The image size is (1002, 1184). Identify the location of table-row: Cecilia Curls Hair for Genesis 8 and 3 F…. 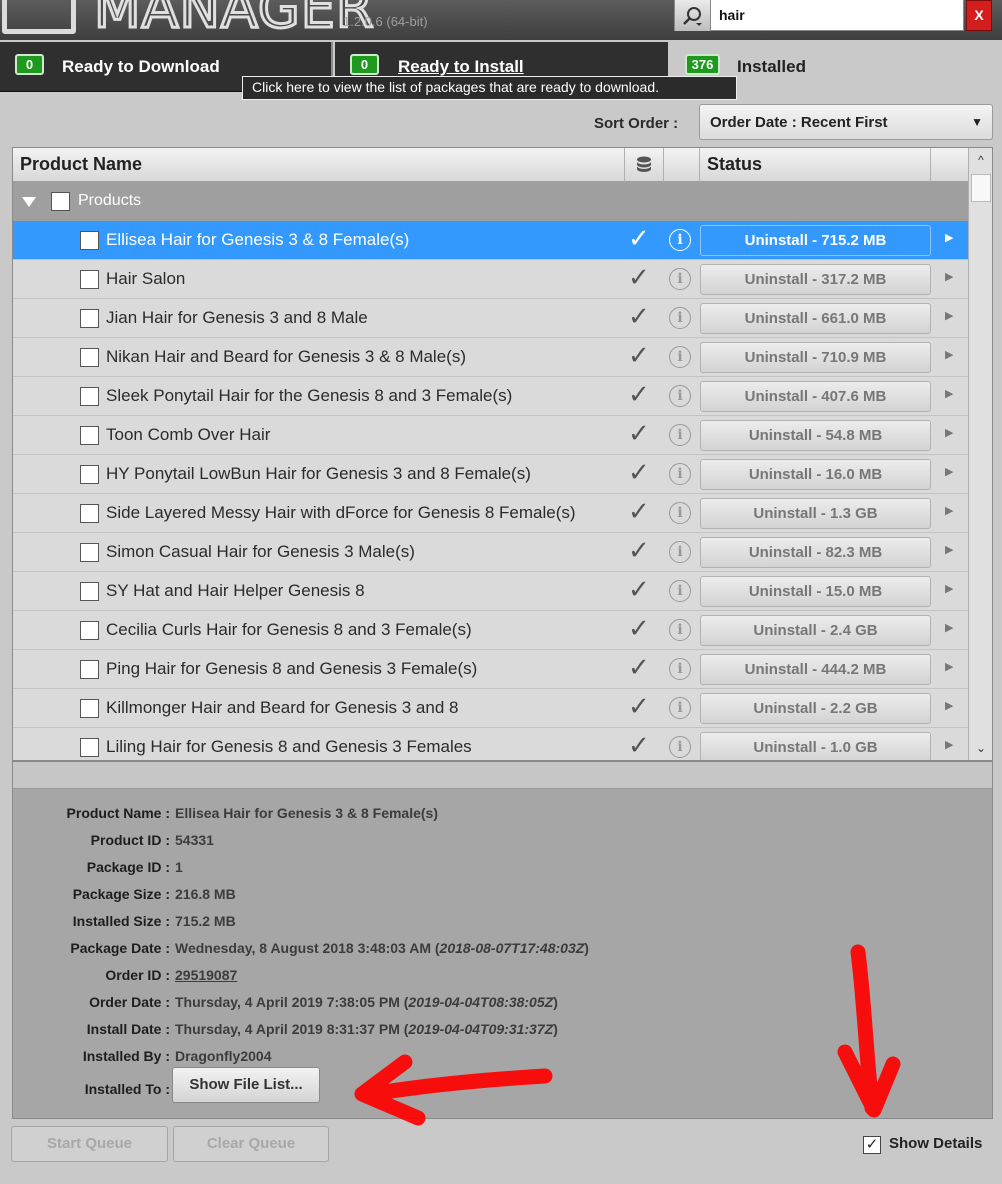
(490, 630).